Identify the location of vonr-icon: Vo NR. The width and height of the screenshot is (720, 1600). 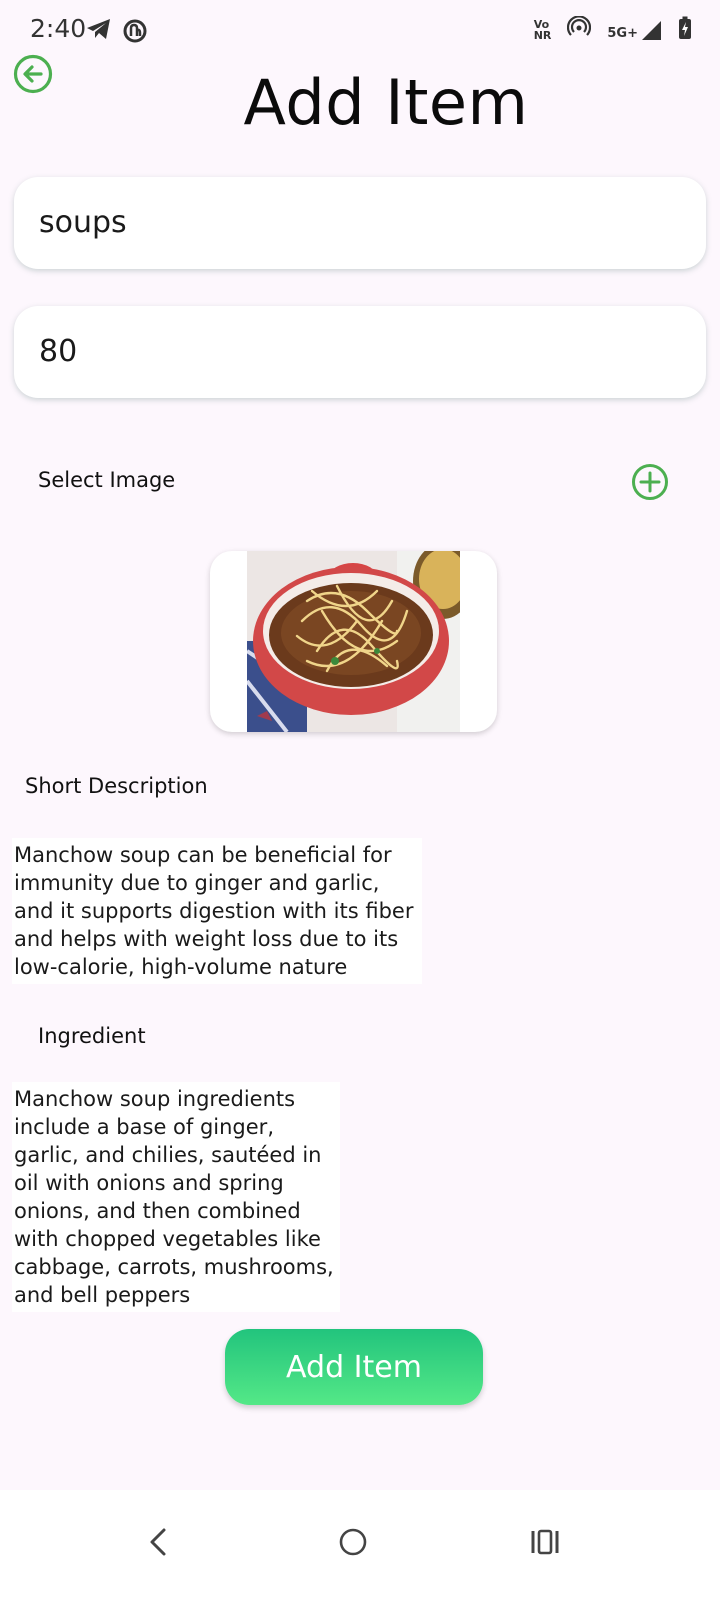
(543, 30).